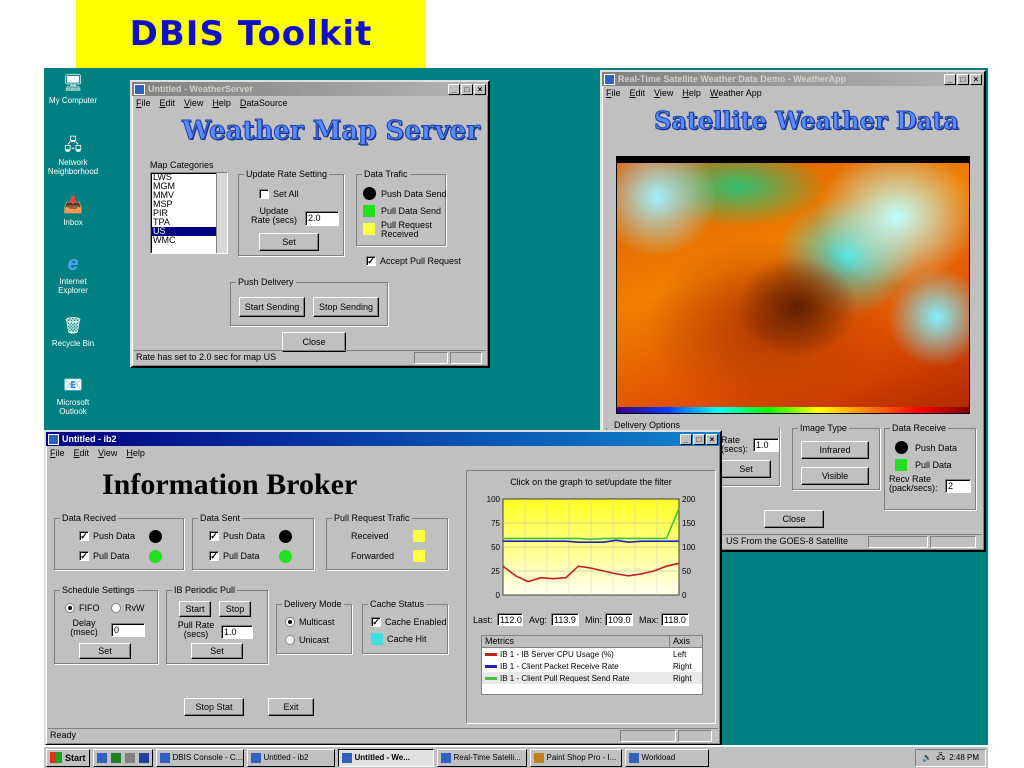 Image resolution: width=1024 pixels, height=768 pixels. What do you see at coordinates (495, 547) in the screenshot?
I see `left-tick-label: 50` at bounding box center [495, 547].